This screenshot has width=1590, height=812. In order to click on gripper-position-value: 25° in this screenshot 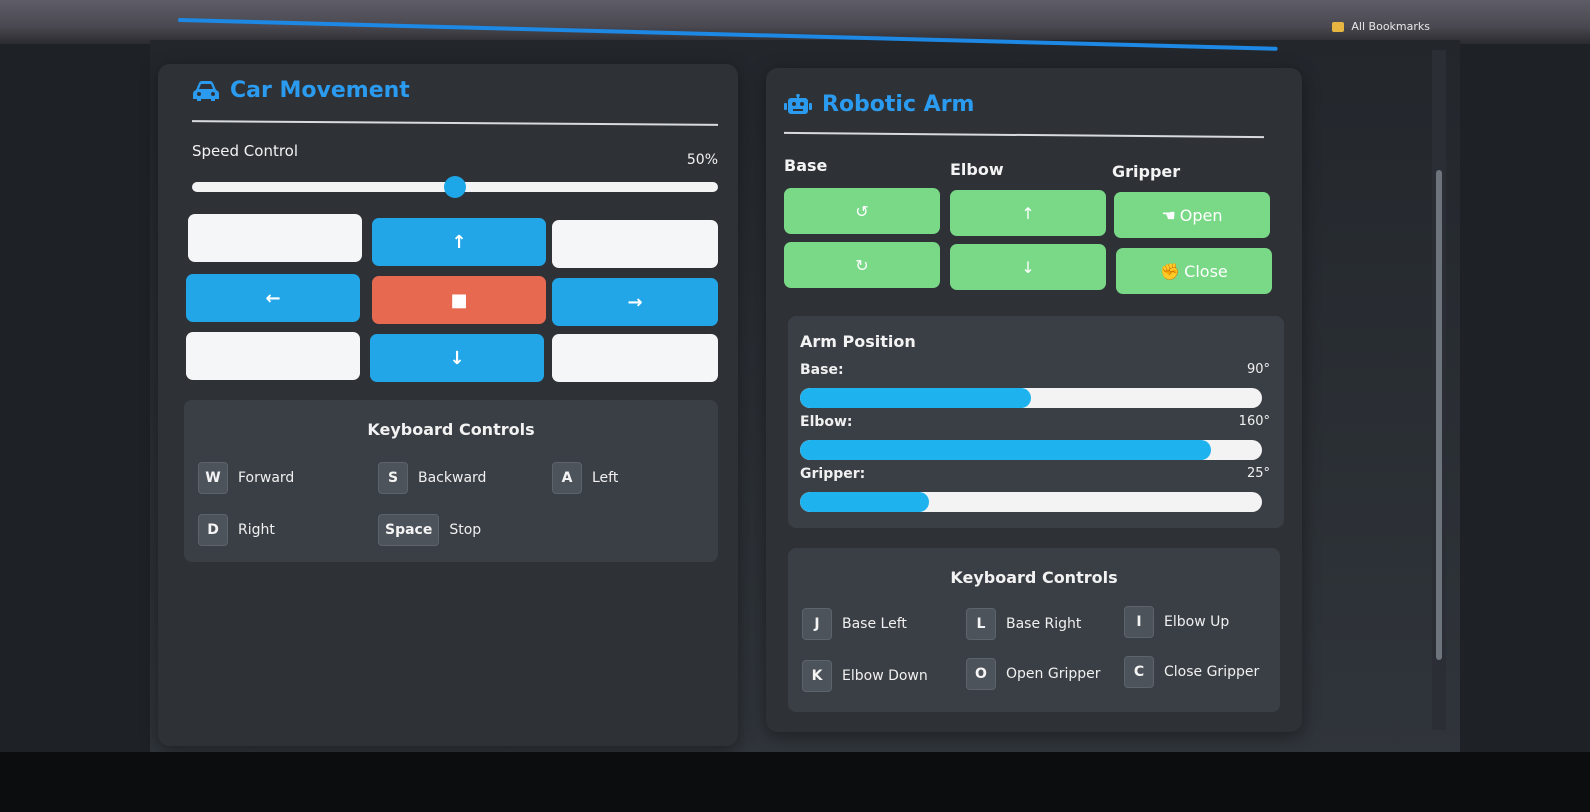, I will do `click(1258, 473)`.